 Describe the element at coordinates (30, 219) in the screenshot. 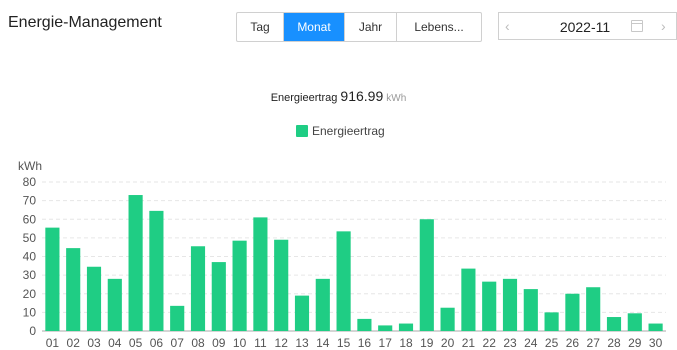

I see `y-tick-label: 60` at that location.